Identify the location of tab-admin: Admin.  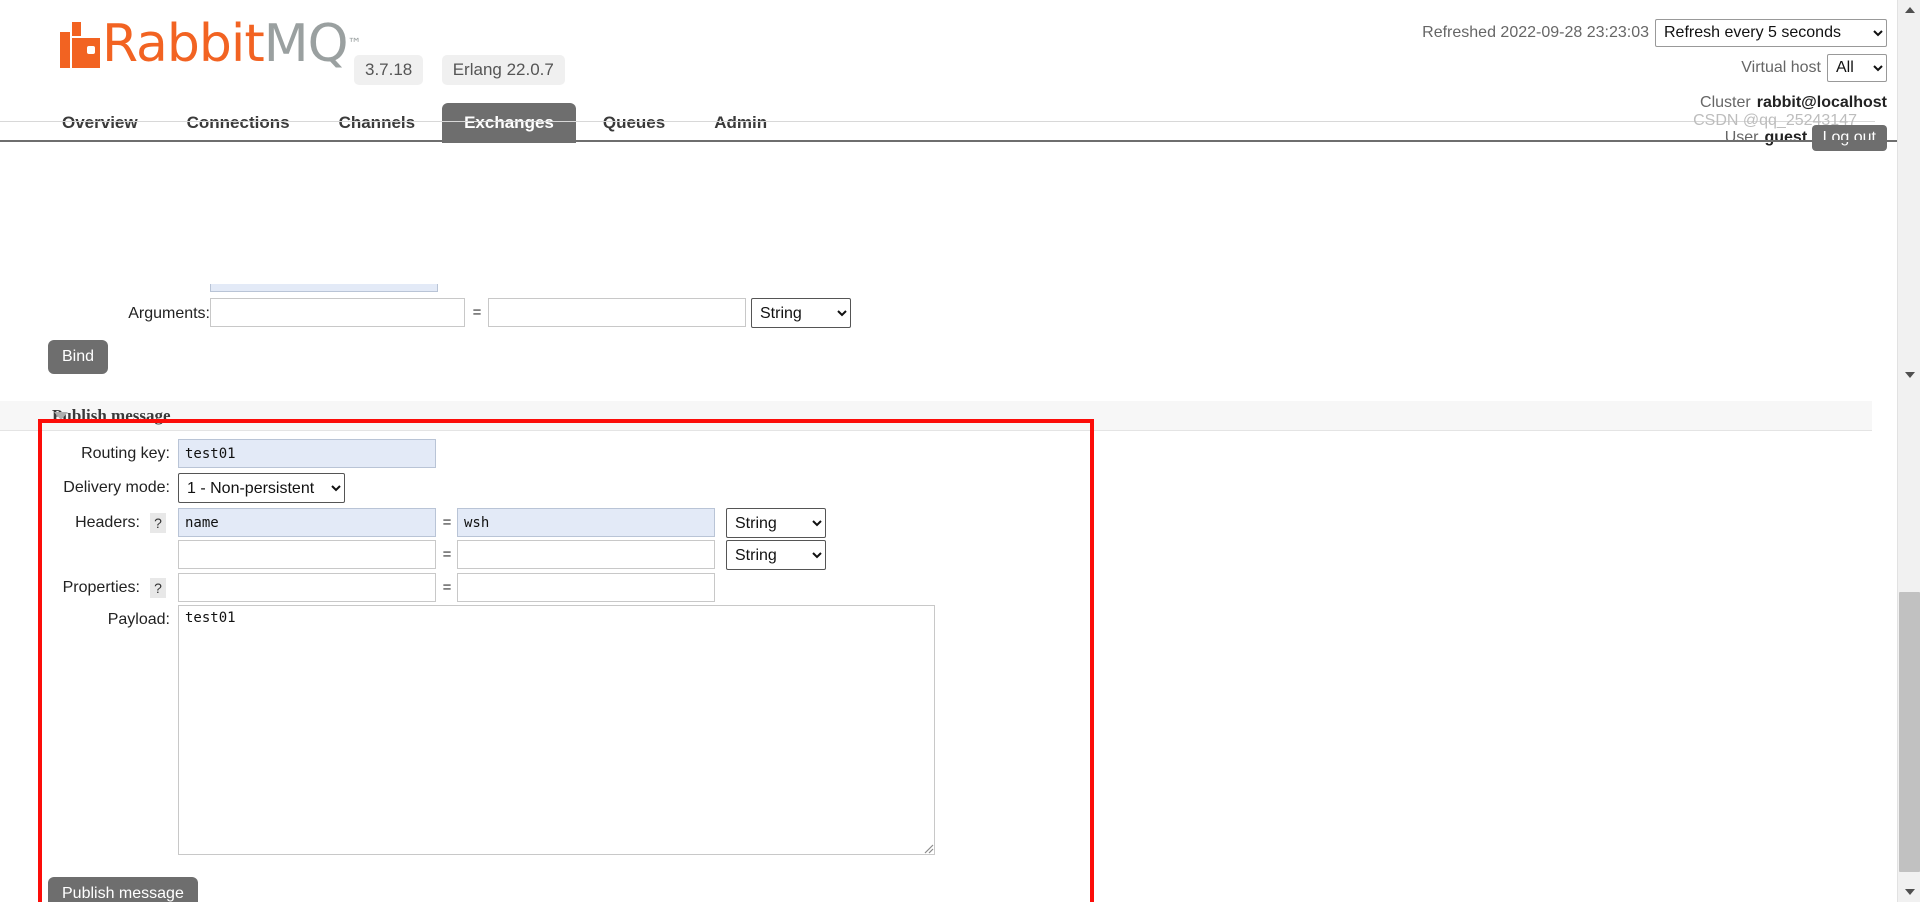
(740, 123).